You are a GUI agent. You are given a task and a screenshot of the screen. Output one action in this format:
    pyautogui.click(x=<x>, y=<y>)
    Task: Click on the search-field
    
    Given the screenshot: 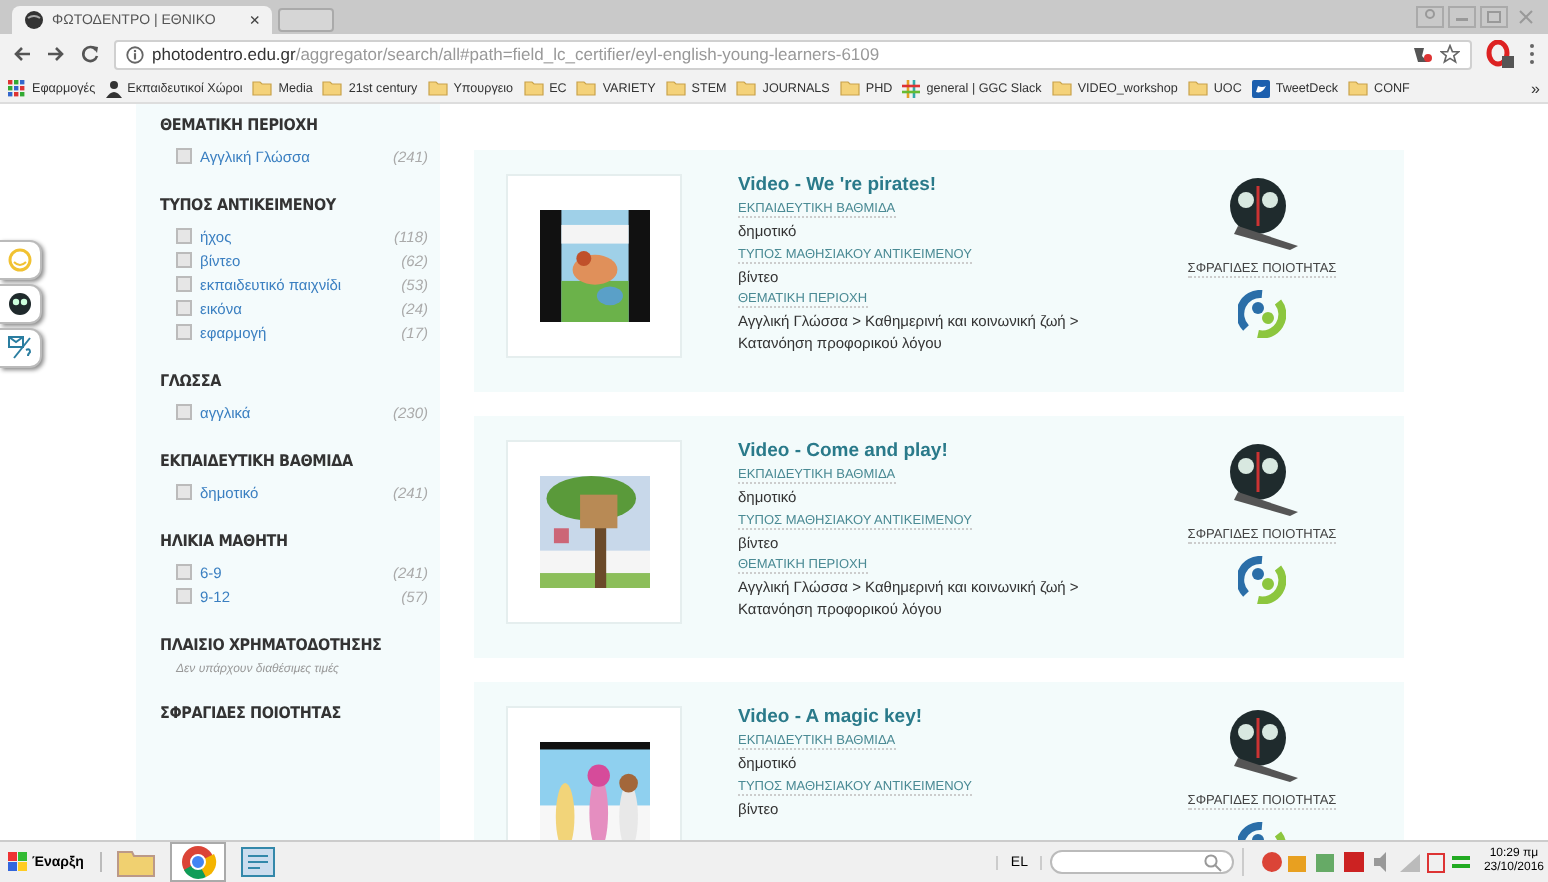 What is the action you would take?
    pyautogui.click(x=1141, y=862)
    